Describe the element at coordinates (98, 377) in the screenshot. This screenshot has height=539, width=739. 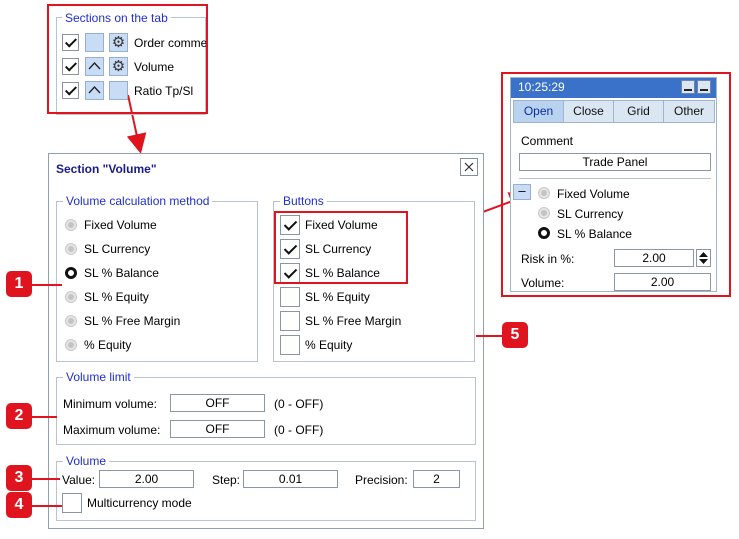
I see `volume-limit-legend: Volume limit` at that location.